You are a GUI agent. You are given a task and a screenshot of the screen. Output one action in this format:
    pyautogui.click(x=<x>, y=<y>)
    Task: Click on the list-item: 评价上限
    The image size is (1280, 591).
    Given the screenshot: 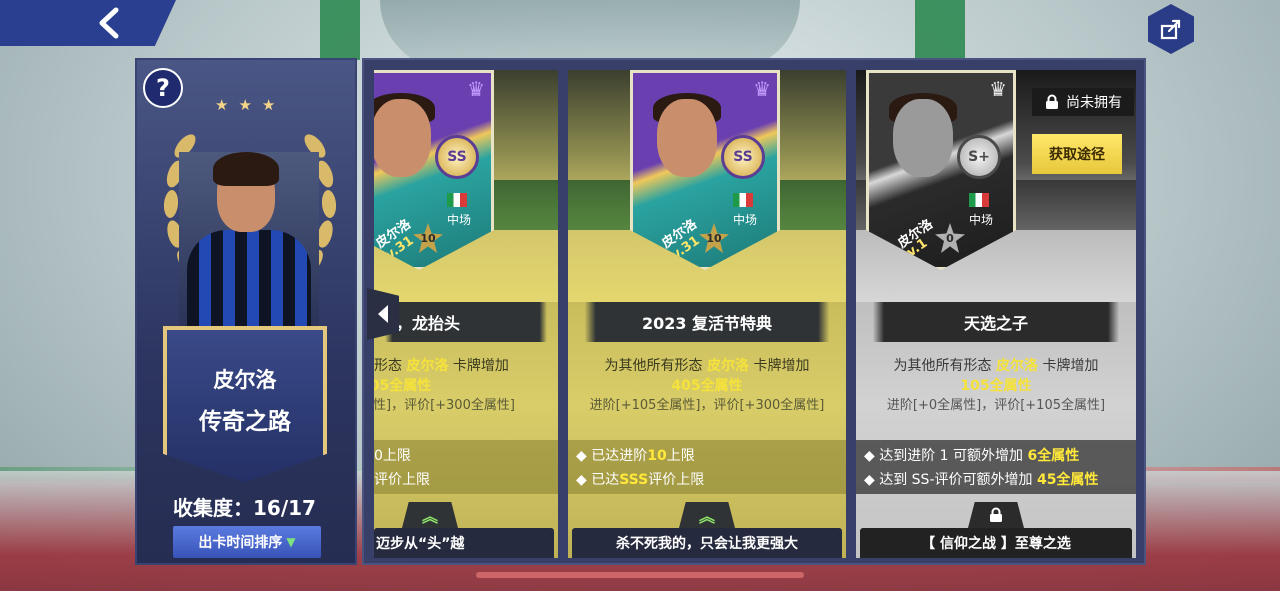 What is the action you would take?
    pyautogui.click(x=402, y=480)
    